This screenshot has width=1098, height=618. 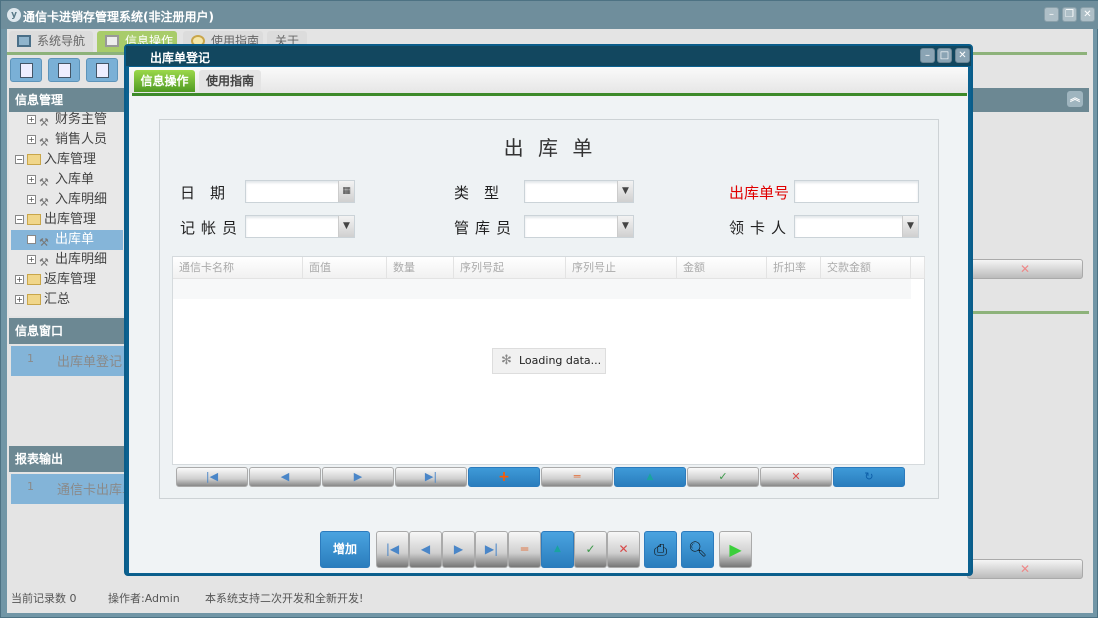 I want to click on prev-button: ◀, so click(x=425, y=549).